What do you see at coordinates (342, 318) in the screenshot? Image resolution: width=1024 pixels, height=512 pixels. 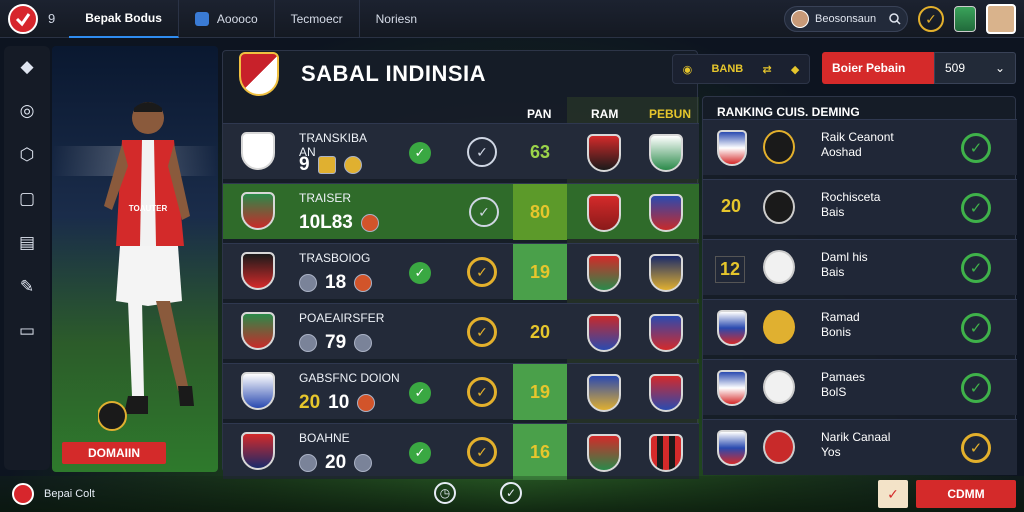 I see `row-name: POAEAIRSFER` at bounding box center [342, 318].